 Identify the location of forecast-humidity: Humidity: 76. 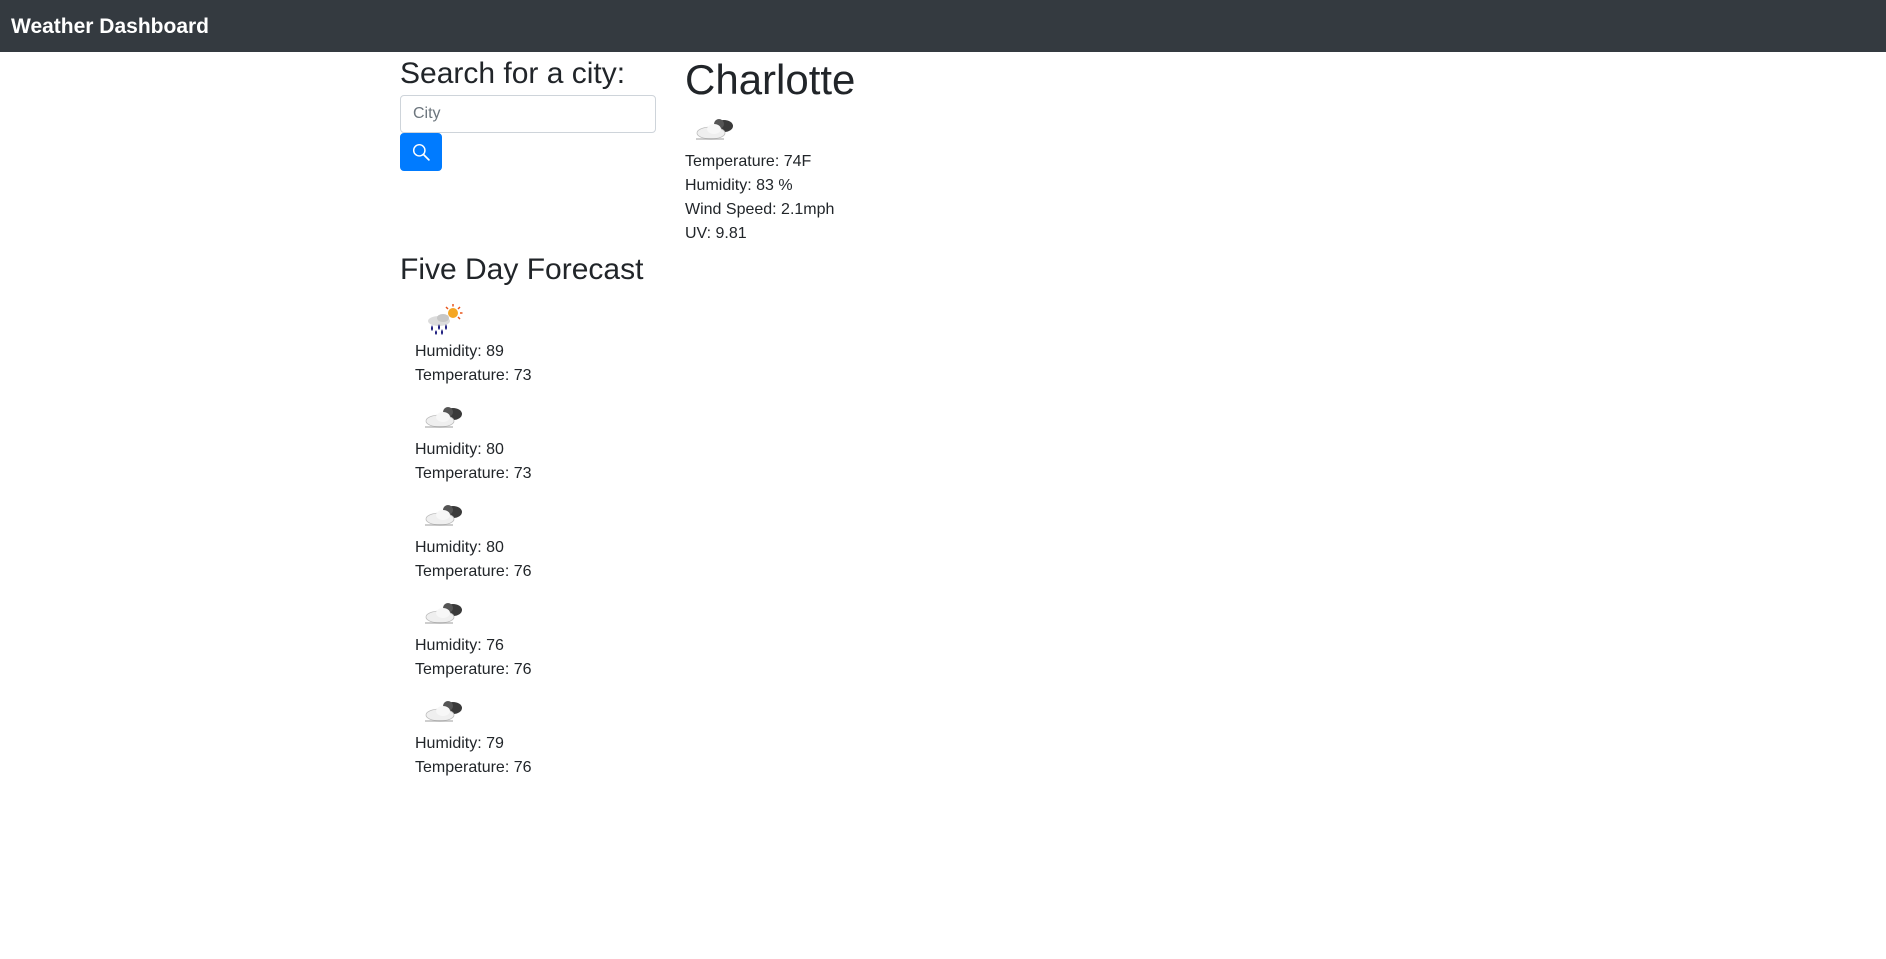
(459, 645).